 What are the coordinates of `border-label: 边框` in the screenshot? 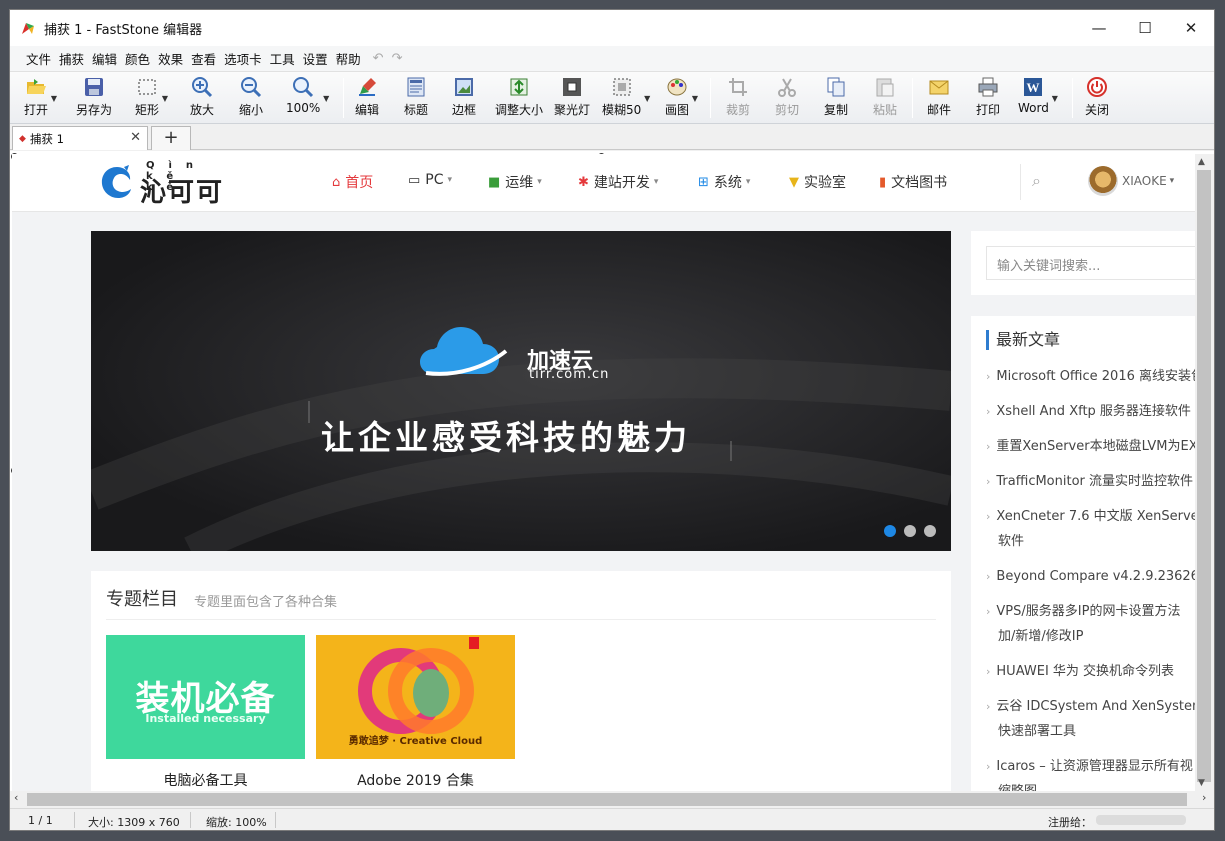 It's located at (464, 110).